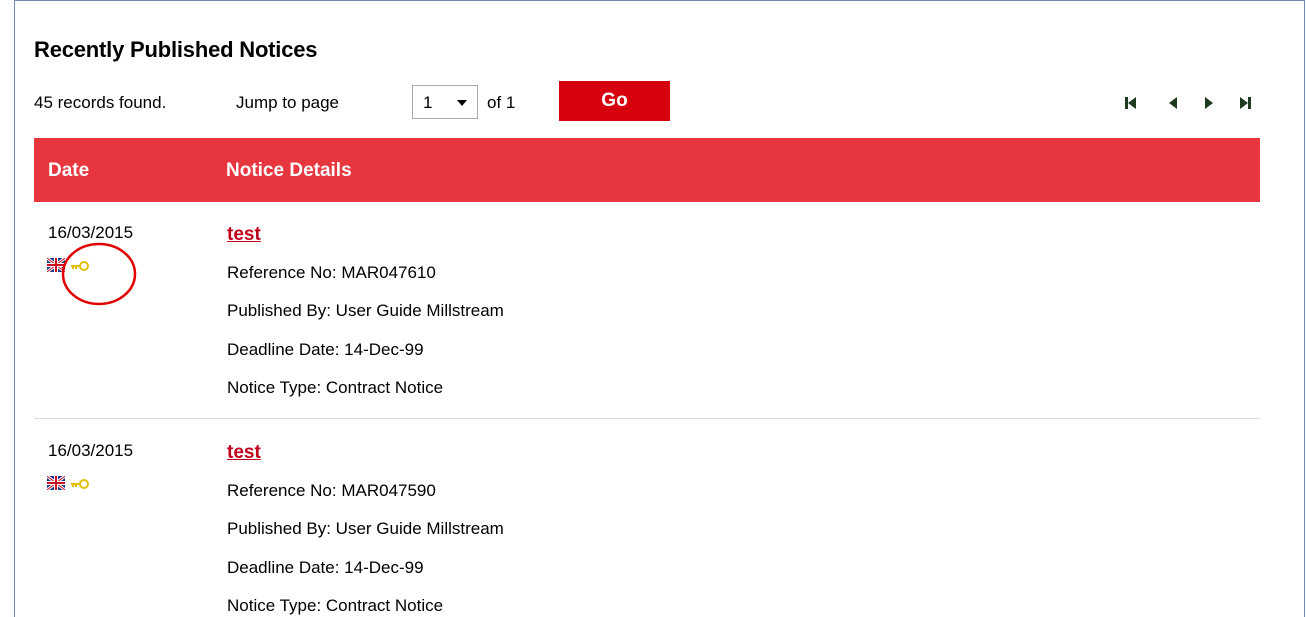 The image size is (1306, 617). What do you see at coordinates (1209, 103) in the screenshot?
I see `next-page-icon` at bounding box center [1209, 103].